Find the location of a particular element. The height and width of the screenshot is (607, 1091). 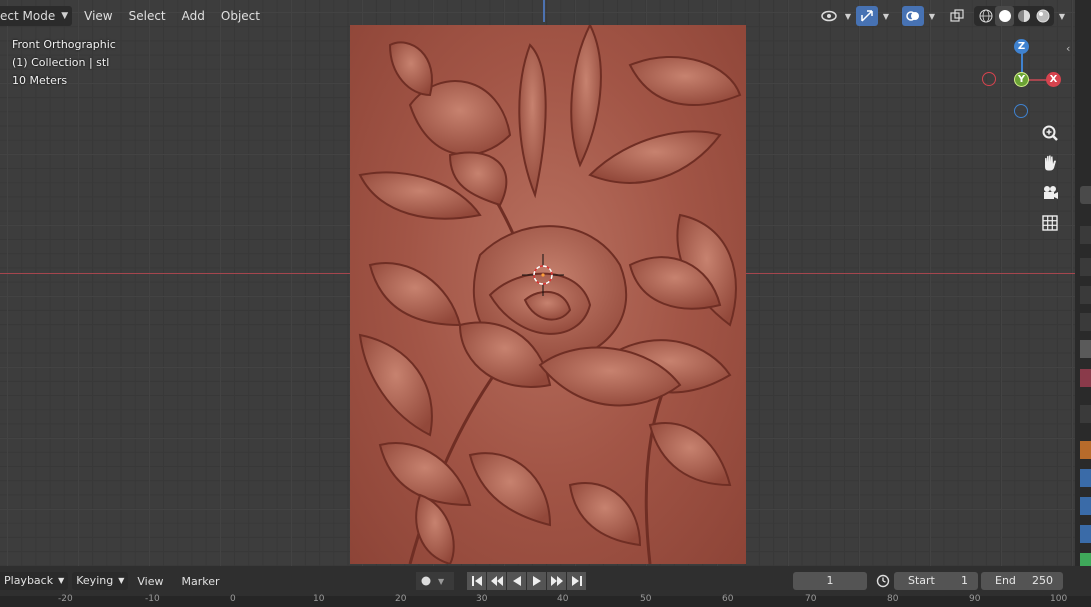

physics-tab-icon is located at coordinates (1085, 478).